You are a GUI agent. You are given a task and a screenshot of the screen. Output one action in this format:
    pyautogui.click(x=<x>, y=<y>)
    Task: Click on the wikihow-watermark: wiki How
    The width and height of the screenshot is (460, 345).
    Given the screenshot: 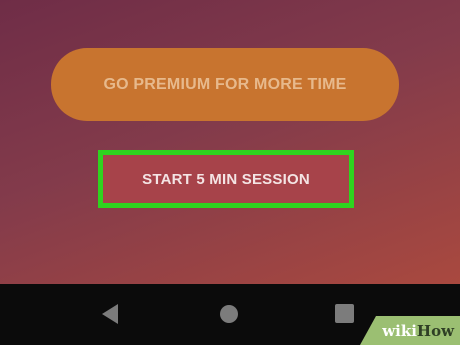 What is the action you would take?
    pyautogui.click(x=410, y=330)
    